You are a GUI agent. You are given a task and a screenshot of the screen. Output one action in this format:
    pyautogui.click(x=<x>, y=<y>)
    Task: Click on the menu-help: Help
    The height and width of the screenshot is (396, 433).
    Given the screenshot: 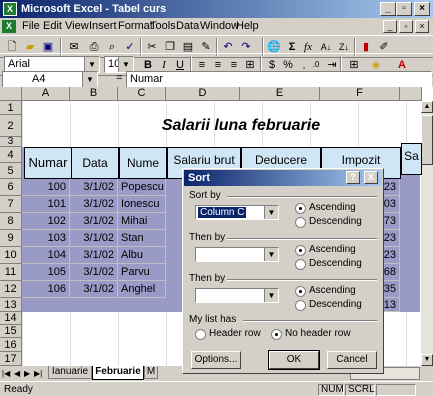 What is the action you would take?
    pyautogui.click(x=247, y=26)
    